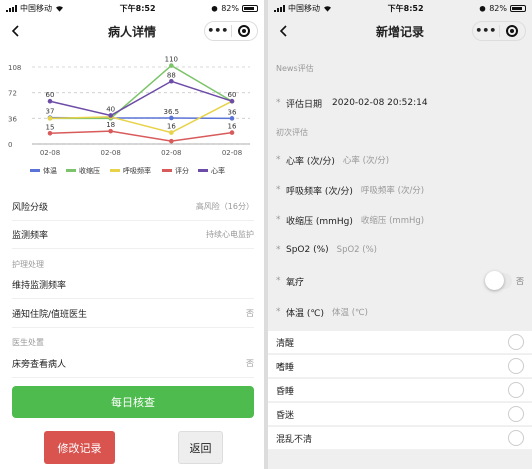 This screenshot has width=532, height=469. Describe the element at coordinates (366, 160) in the screenshot. I see `heart-rate-input: 心率 (次/分)` at that location.